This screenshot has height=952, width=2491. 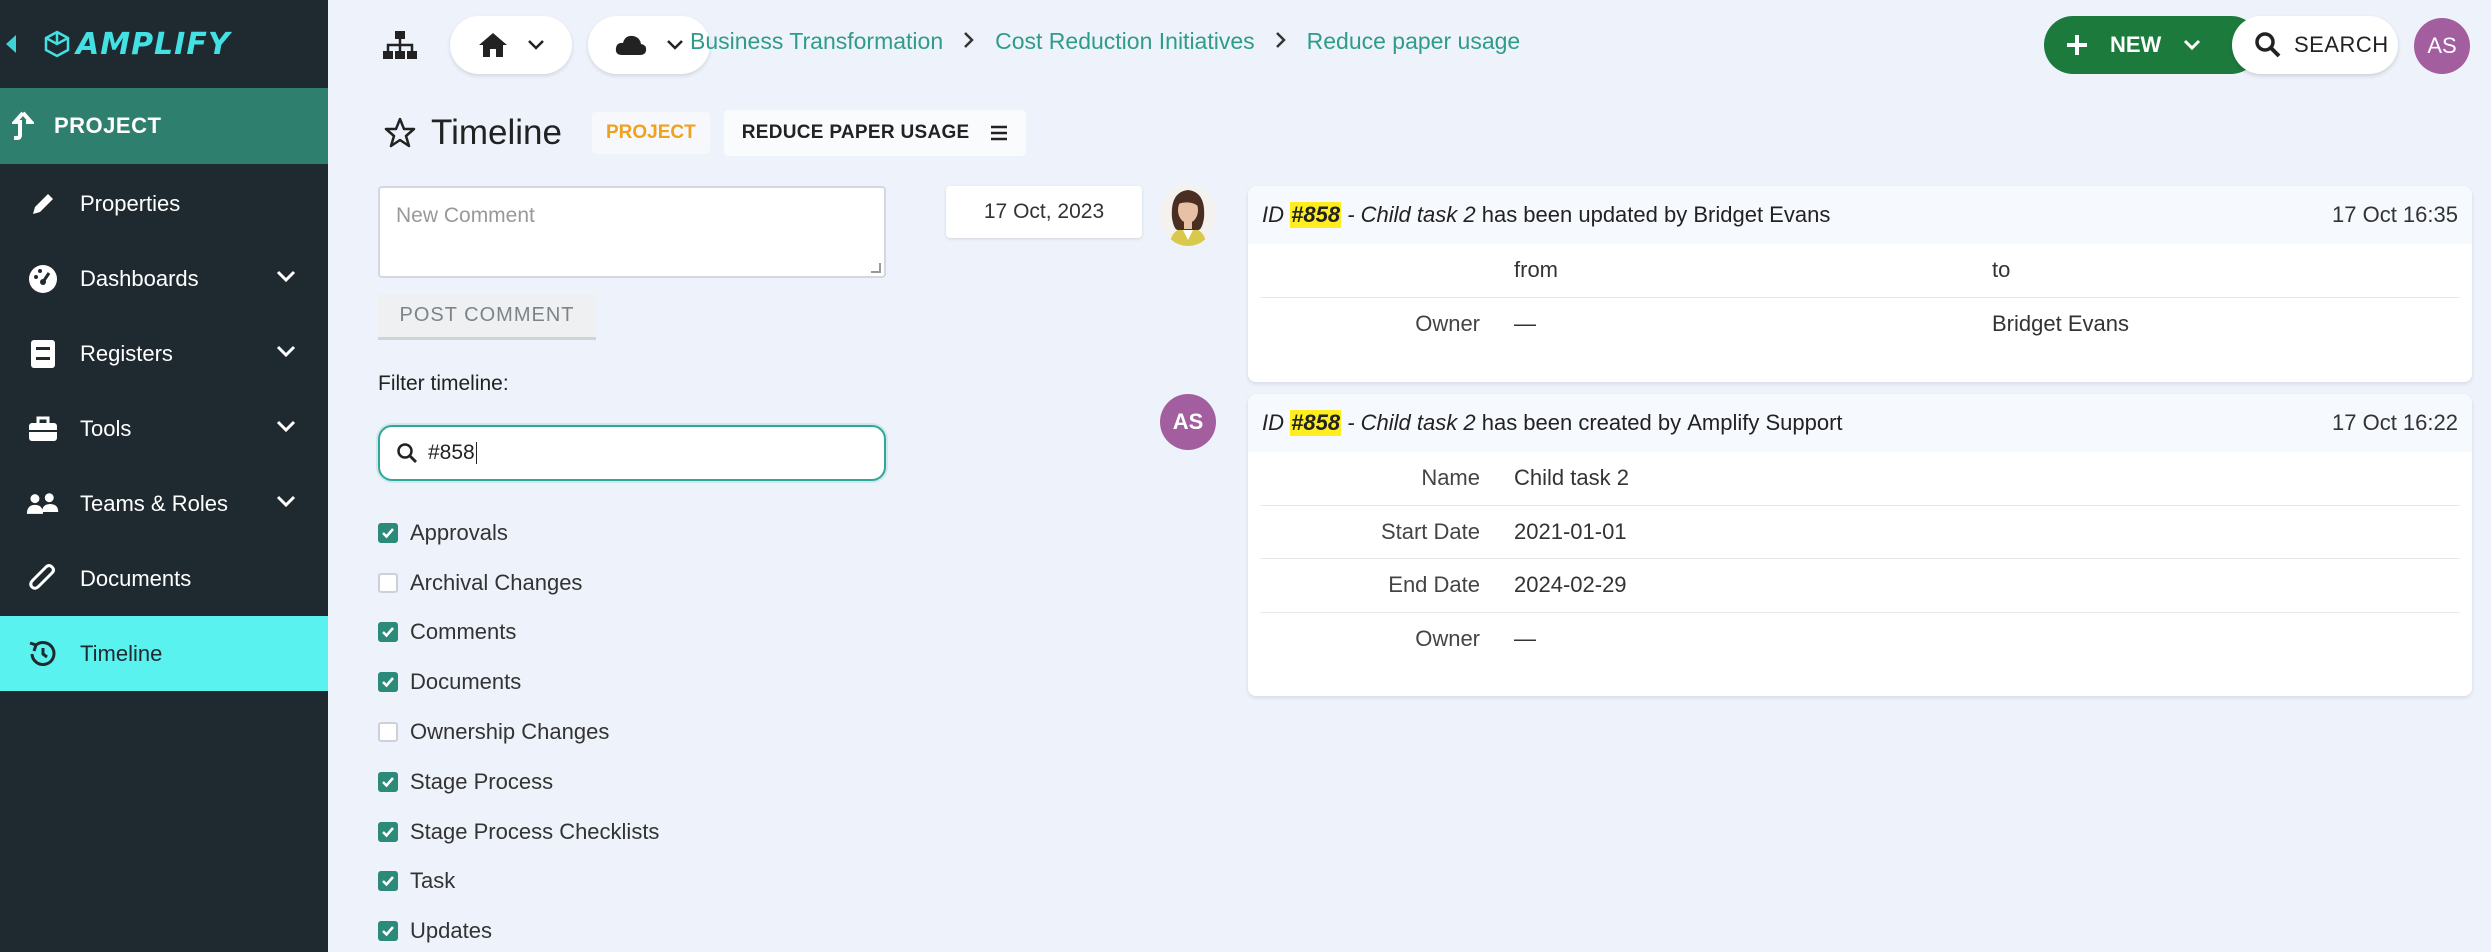 I want to click on breadcrumb-link: Cost Reduction Initiatives, so click(x=1125, y=41).